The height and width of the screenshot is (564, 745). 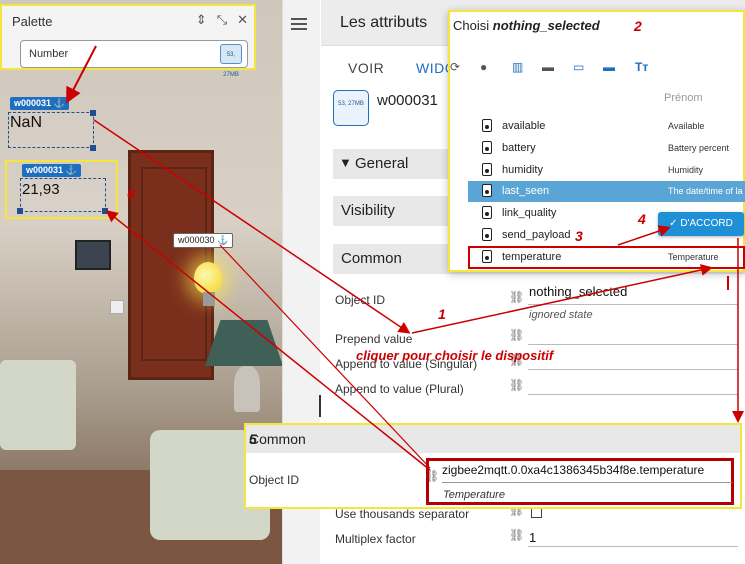 I want to click on object-id-value: nothing_selected, so click(x=578, y=291).